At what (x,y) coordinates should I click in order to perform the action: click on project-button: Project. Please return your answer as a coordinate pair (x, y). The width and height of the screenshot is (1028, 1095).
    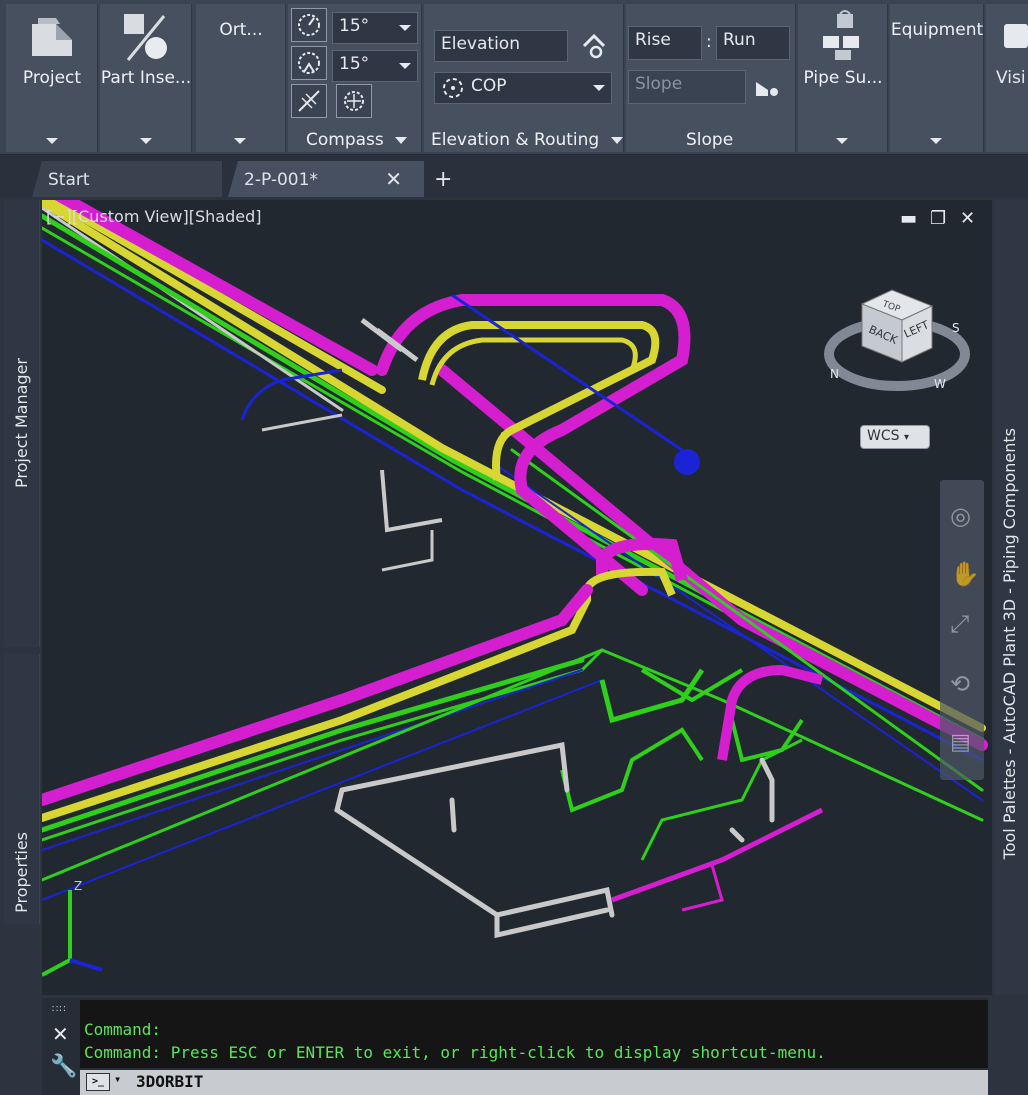
    Looking at the image, I should click on (52, 78).